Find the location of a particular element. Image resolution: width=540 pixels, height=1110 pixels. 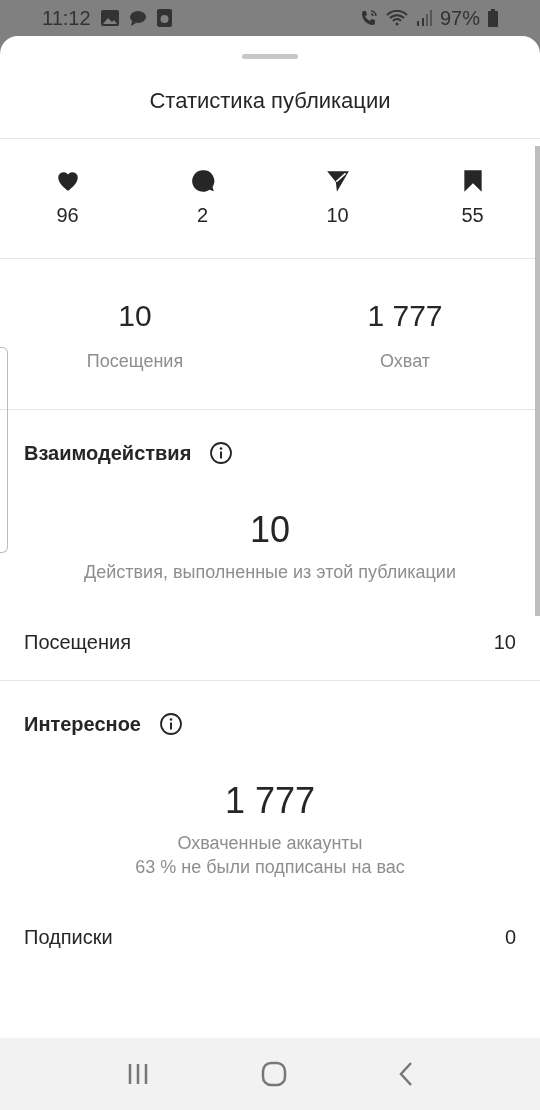

wifi-call-icon is located at coordinates (368, 18).